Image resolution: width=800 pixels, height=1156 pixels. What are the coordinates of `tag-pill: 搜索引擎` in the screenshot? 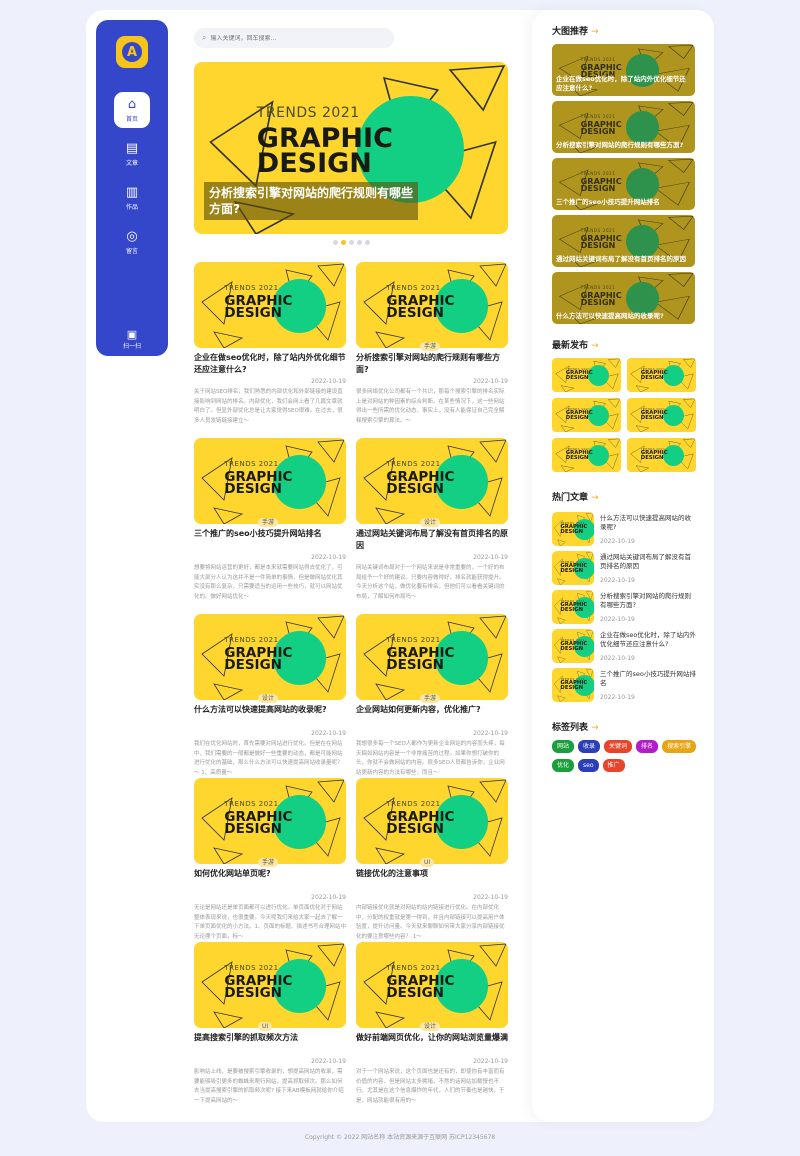 It's located at (679, 746).